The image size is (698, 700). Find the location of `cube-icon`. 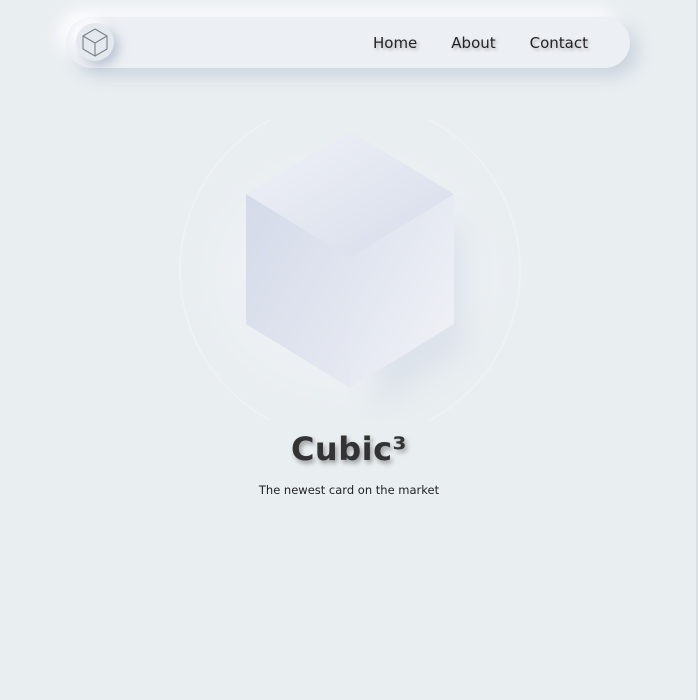

cube-icon is located at coordinates (95, 42).